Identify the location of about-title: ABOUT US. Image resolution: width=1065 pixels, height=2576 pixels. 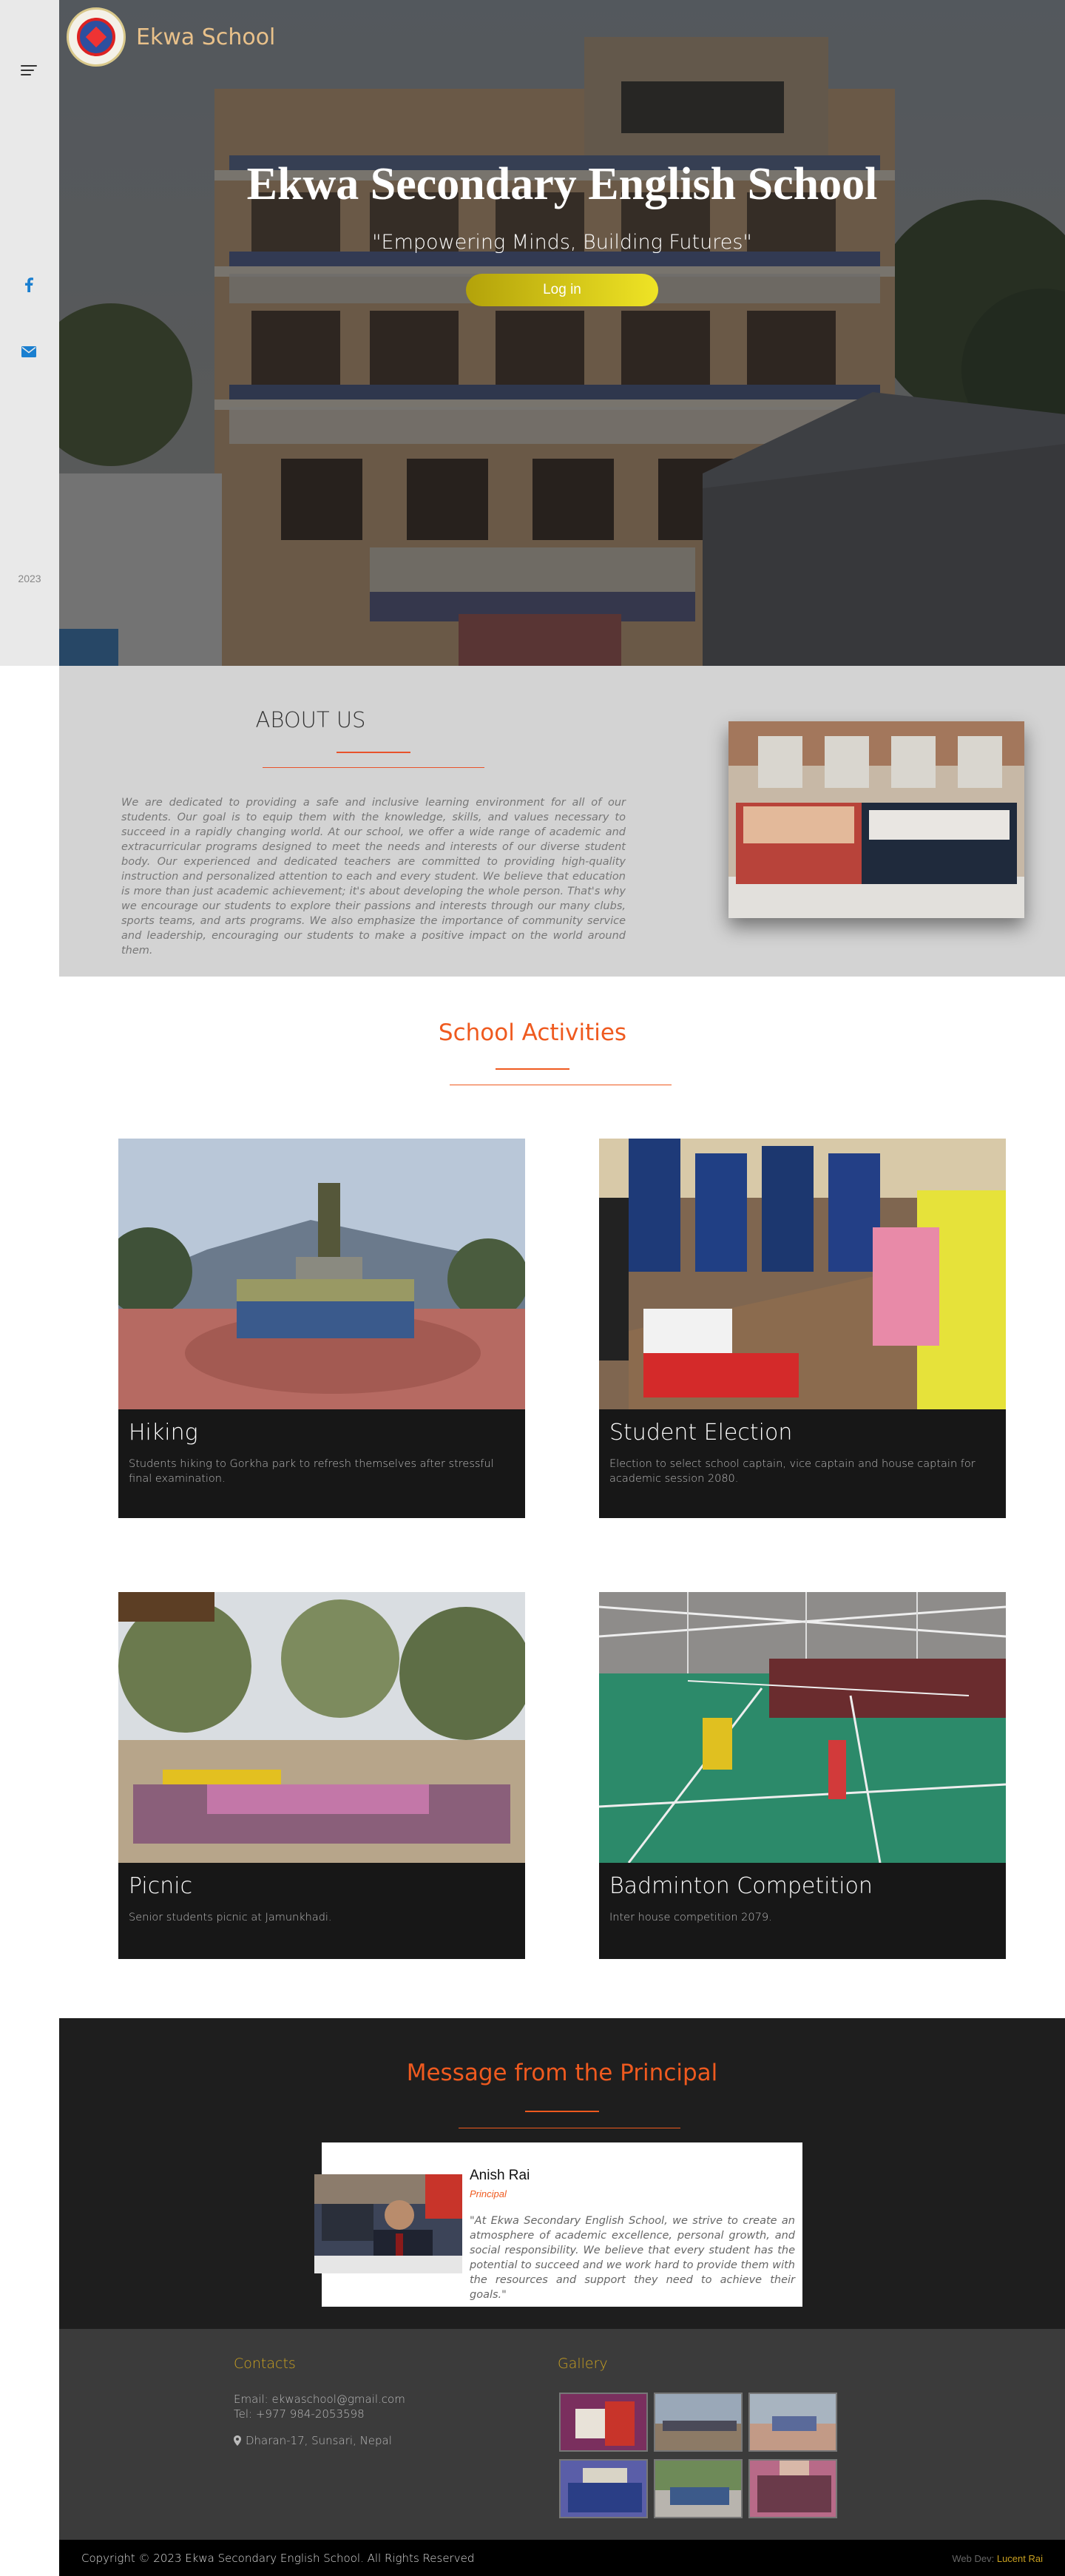
(310, 719).